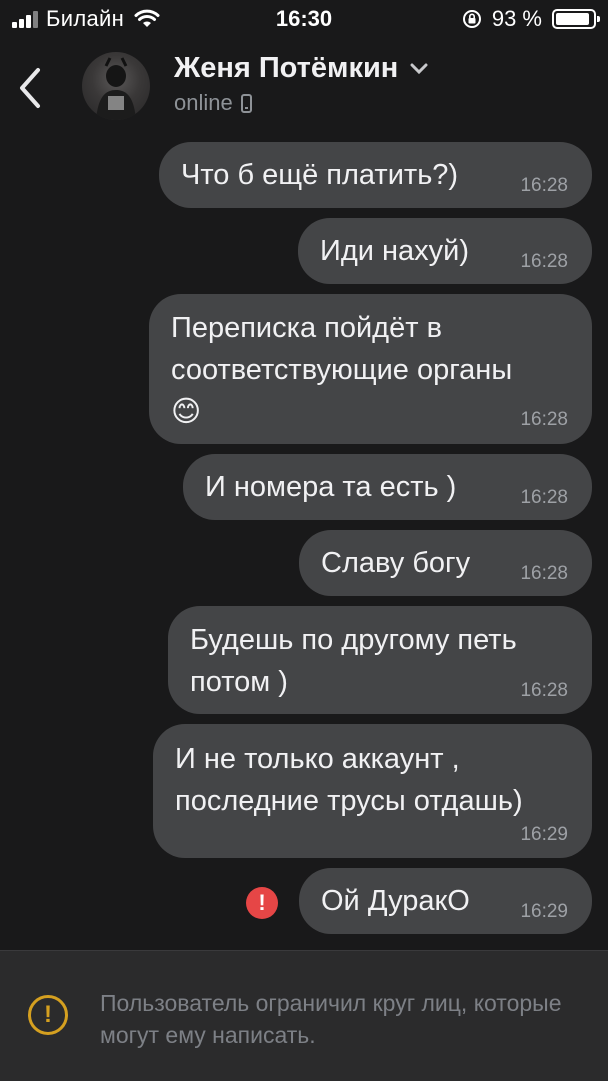 This screenshot has height=1081, width=608. Describe the element at coordinates (395, 901) in the screenshot. I see `message-text: Ой ДуракО` at that location.